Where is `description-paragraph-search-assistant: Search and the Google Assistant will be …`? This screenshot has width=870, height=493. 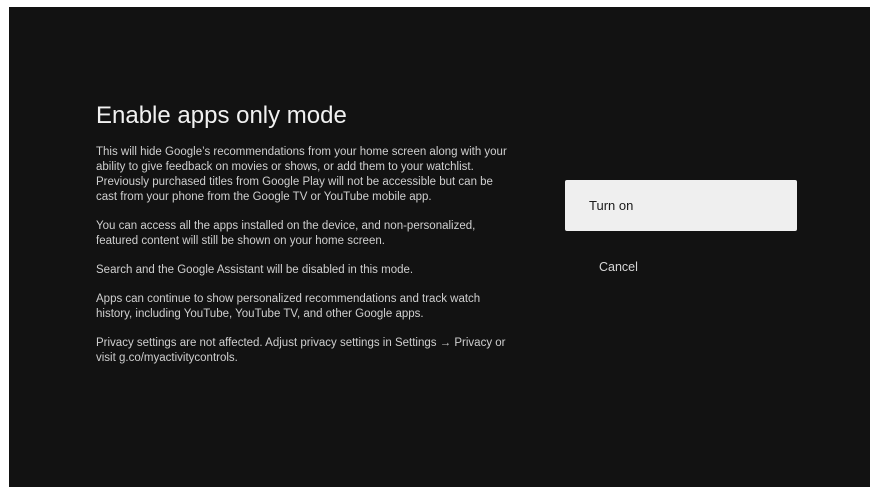 description-paragraph-search-assistant: Search and the Google Assistant will be … is located at coordinates (255, 270).